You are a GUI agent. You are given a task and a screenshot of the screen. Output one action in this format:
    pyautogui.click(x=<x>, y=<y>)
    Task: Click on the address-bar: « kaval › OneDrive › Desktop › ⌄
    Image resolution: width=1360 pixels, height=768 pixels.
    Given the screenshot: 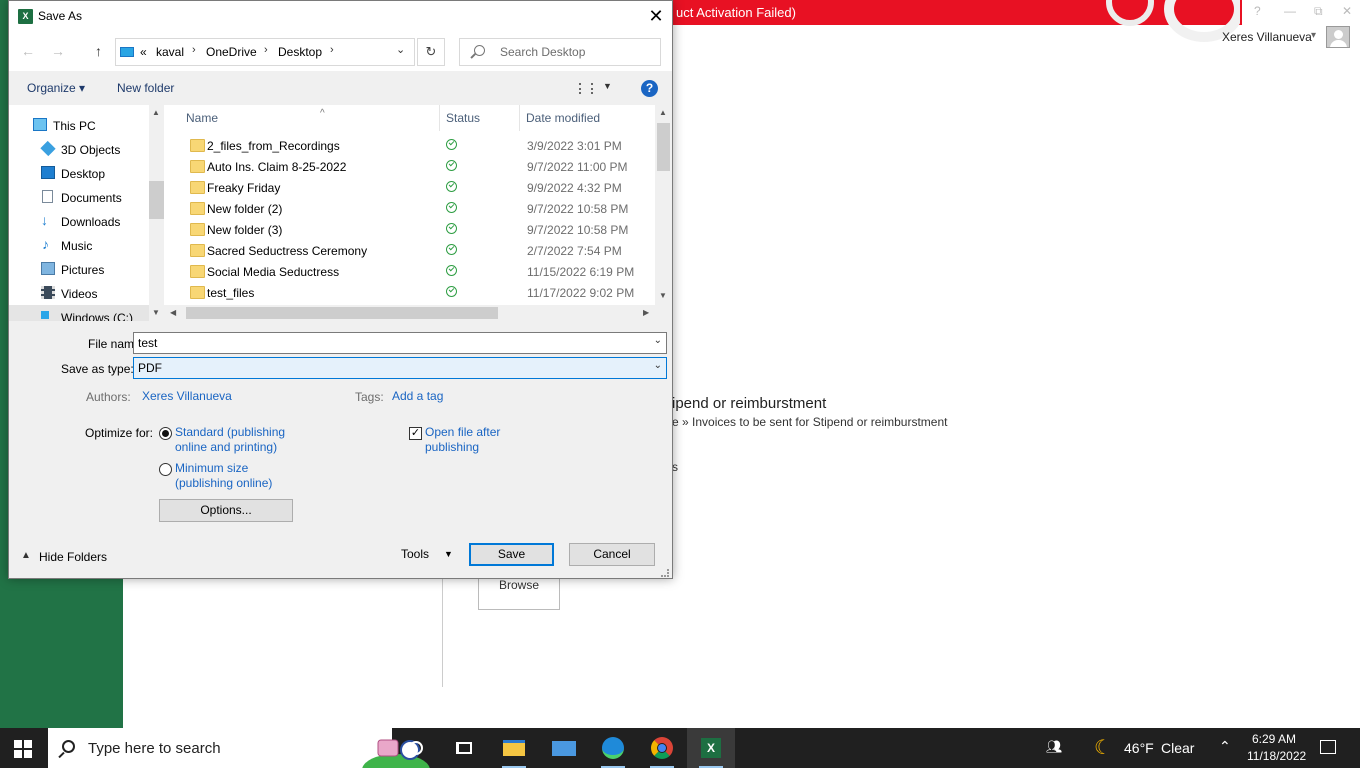 What is the action you would take?
    pyautogui.click(x=265, y=52)
    